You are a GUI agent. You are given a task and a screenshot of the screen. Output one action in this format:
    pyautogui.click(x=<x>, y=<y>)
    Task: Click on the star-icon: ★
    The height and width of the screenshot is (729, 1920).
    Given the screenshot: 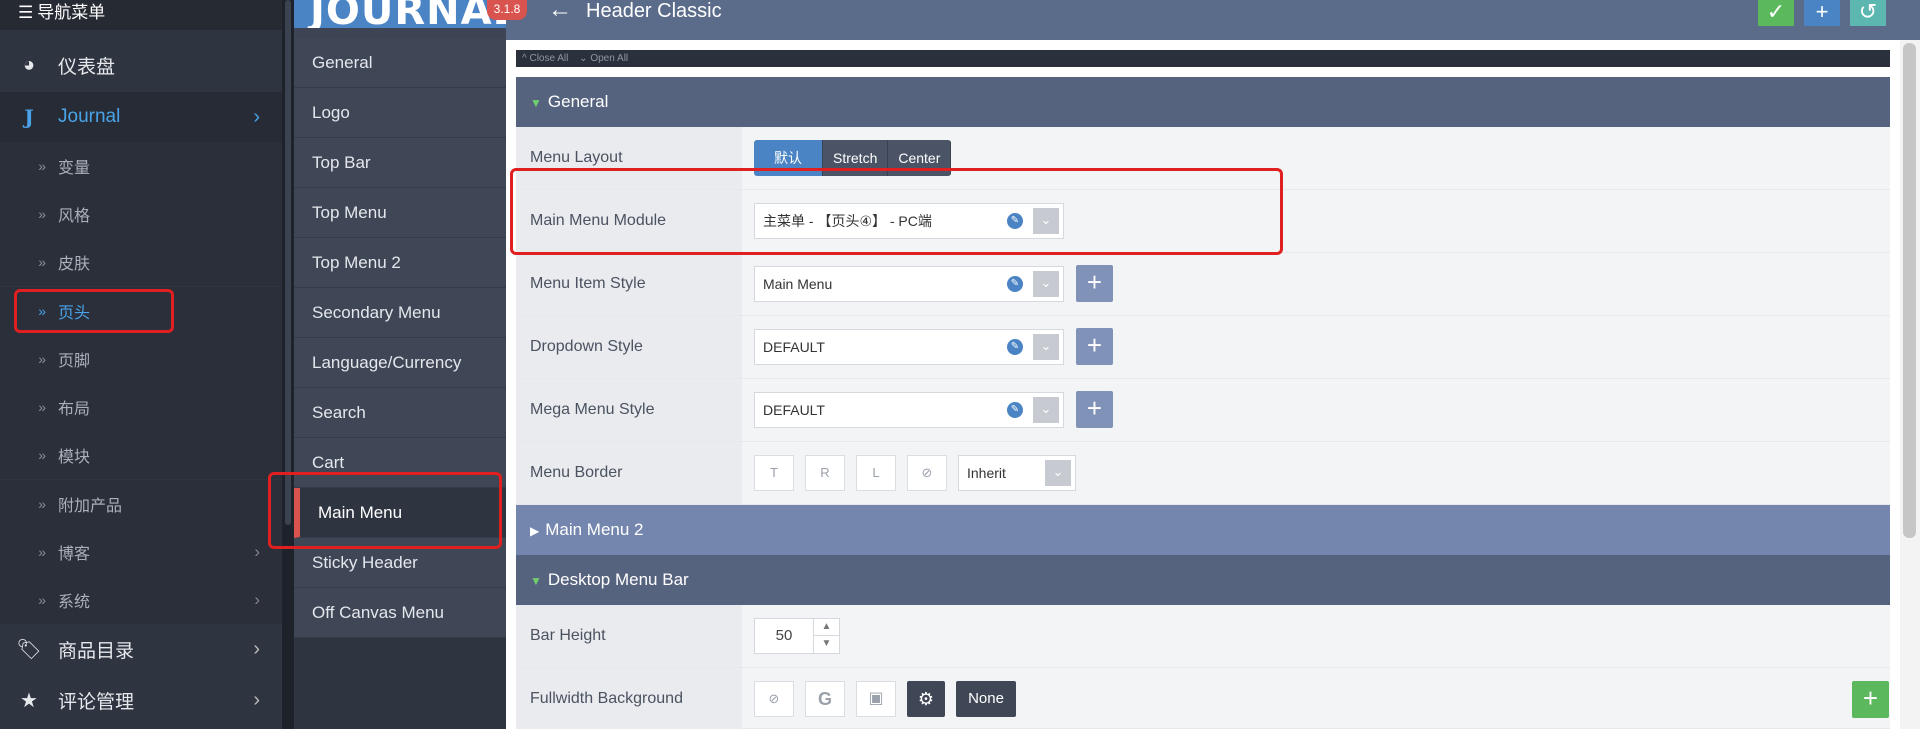 What is the action you would take?
    pyautogui.click(x=29, y=700)
    